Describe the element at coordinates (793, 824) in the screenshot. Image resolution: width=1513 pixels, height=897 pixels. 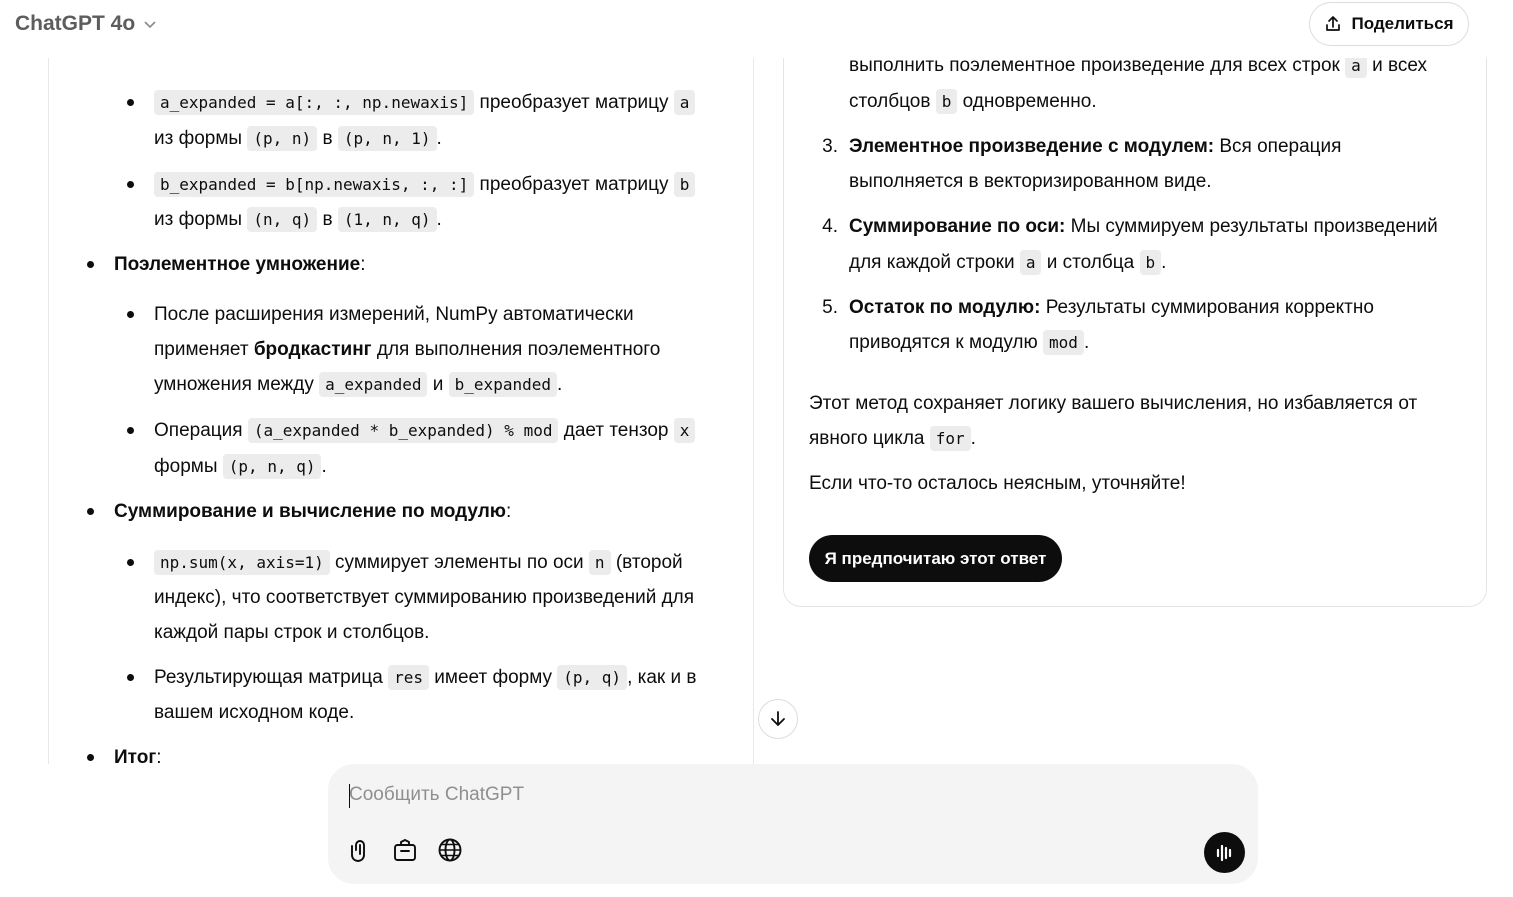
I see `message-composer: Сообщить ChatGPT` at that location.